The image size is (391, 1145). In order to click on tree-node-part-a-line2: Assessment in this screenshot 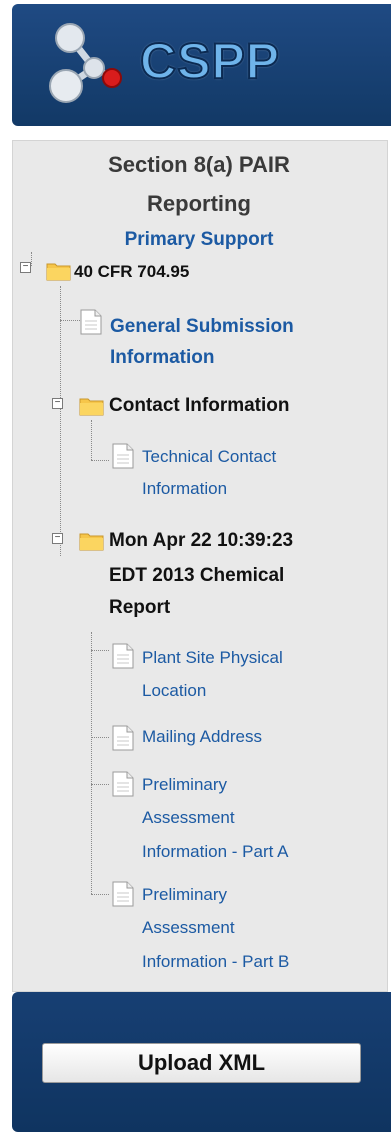, I will do `click(188, 817)`.